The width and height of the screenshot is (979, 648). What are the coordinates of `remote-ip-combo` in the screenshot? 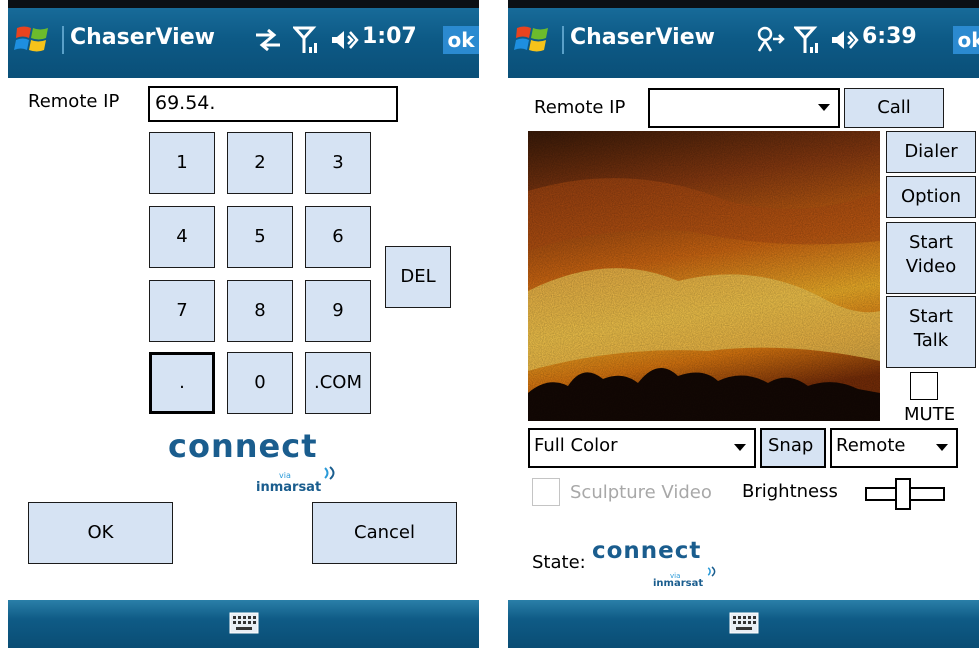 It's located at (744, 108).